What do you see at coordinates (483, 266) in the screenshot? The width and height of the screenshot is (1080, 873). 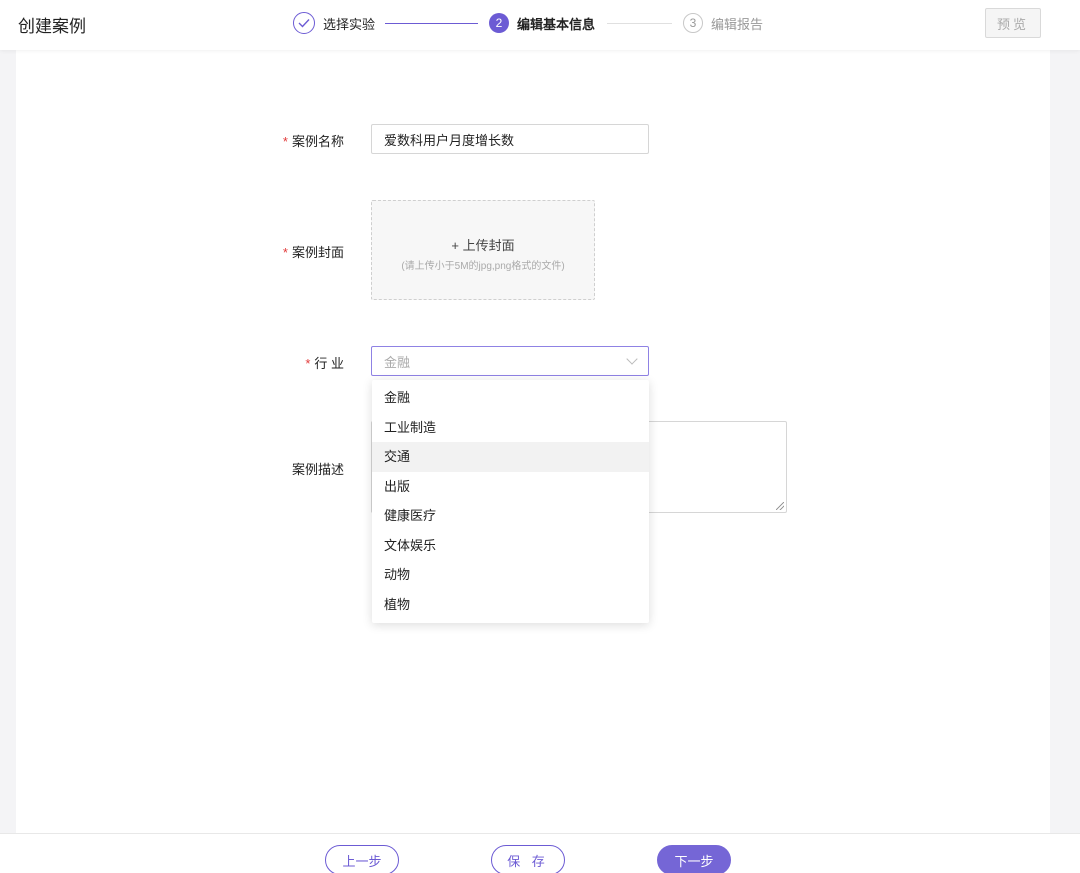 I see `upload-hint: (请上传小于5M的jpg,png格式的文件)` at bounding box center [483, 266].